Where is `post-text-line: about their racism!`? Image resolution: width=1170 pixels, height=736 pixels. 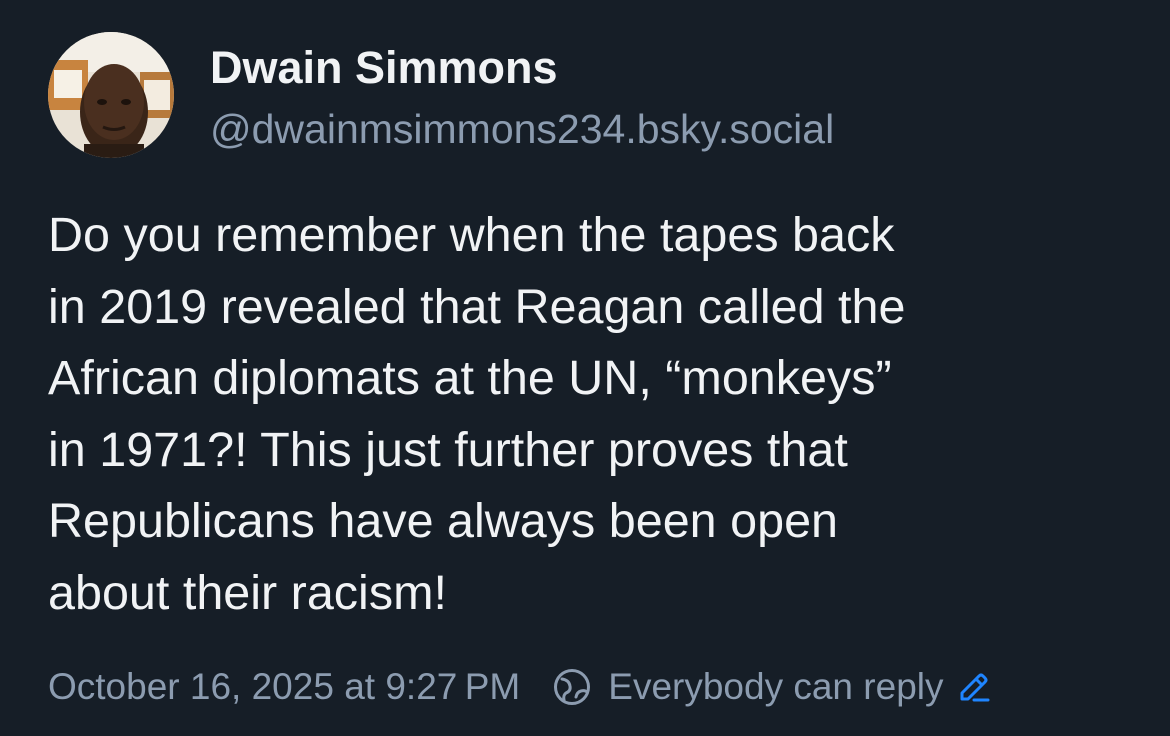 post-text-line: about their racism! is located at coordinates (247, 592).